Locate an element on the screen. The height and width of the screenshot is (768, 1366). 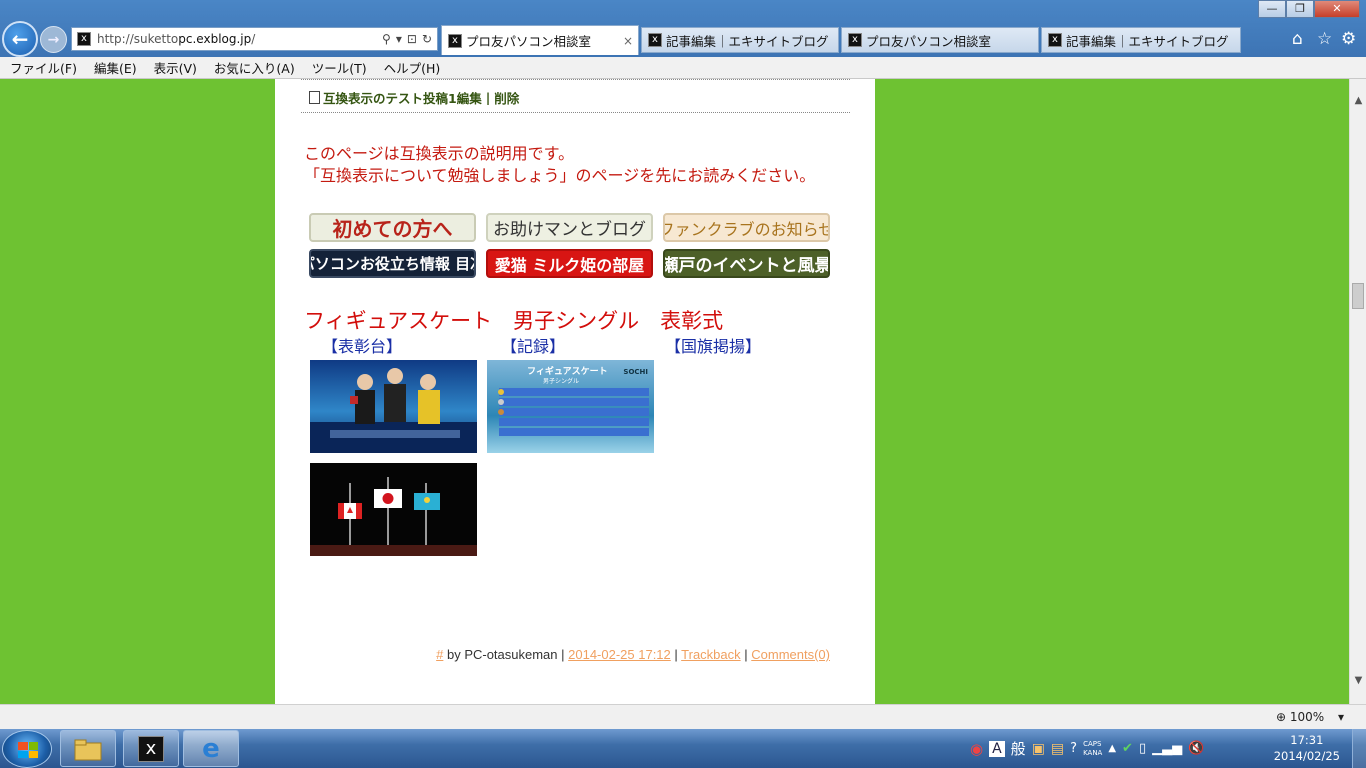
related-post-link: 互換表示のテスト投稿1 is located at coordinates (390, 97).